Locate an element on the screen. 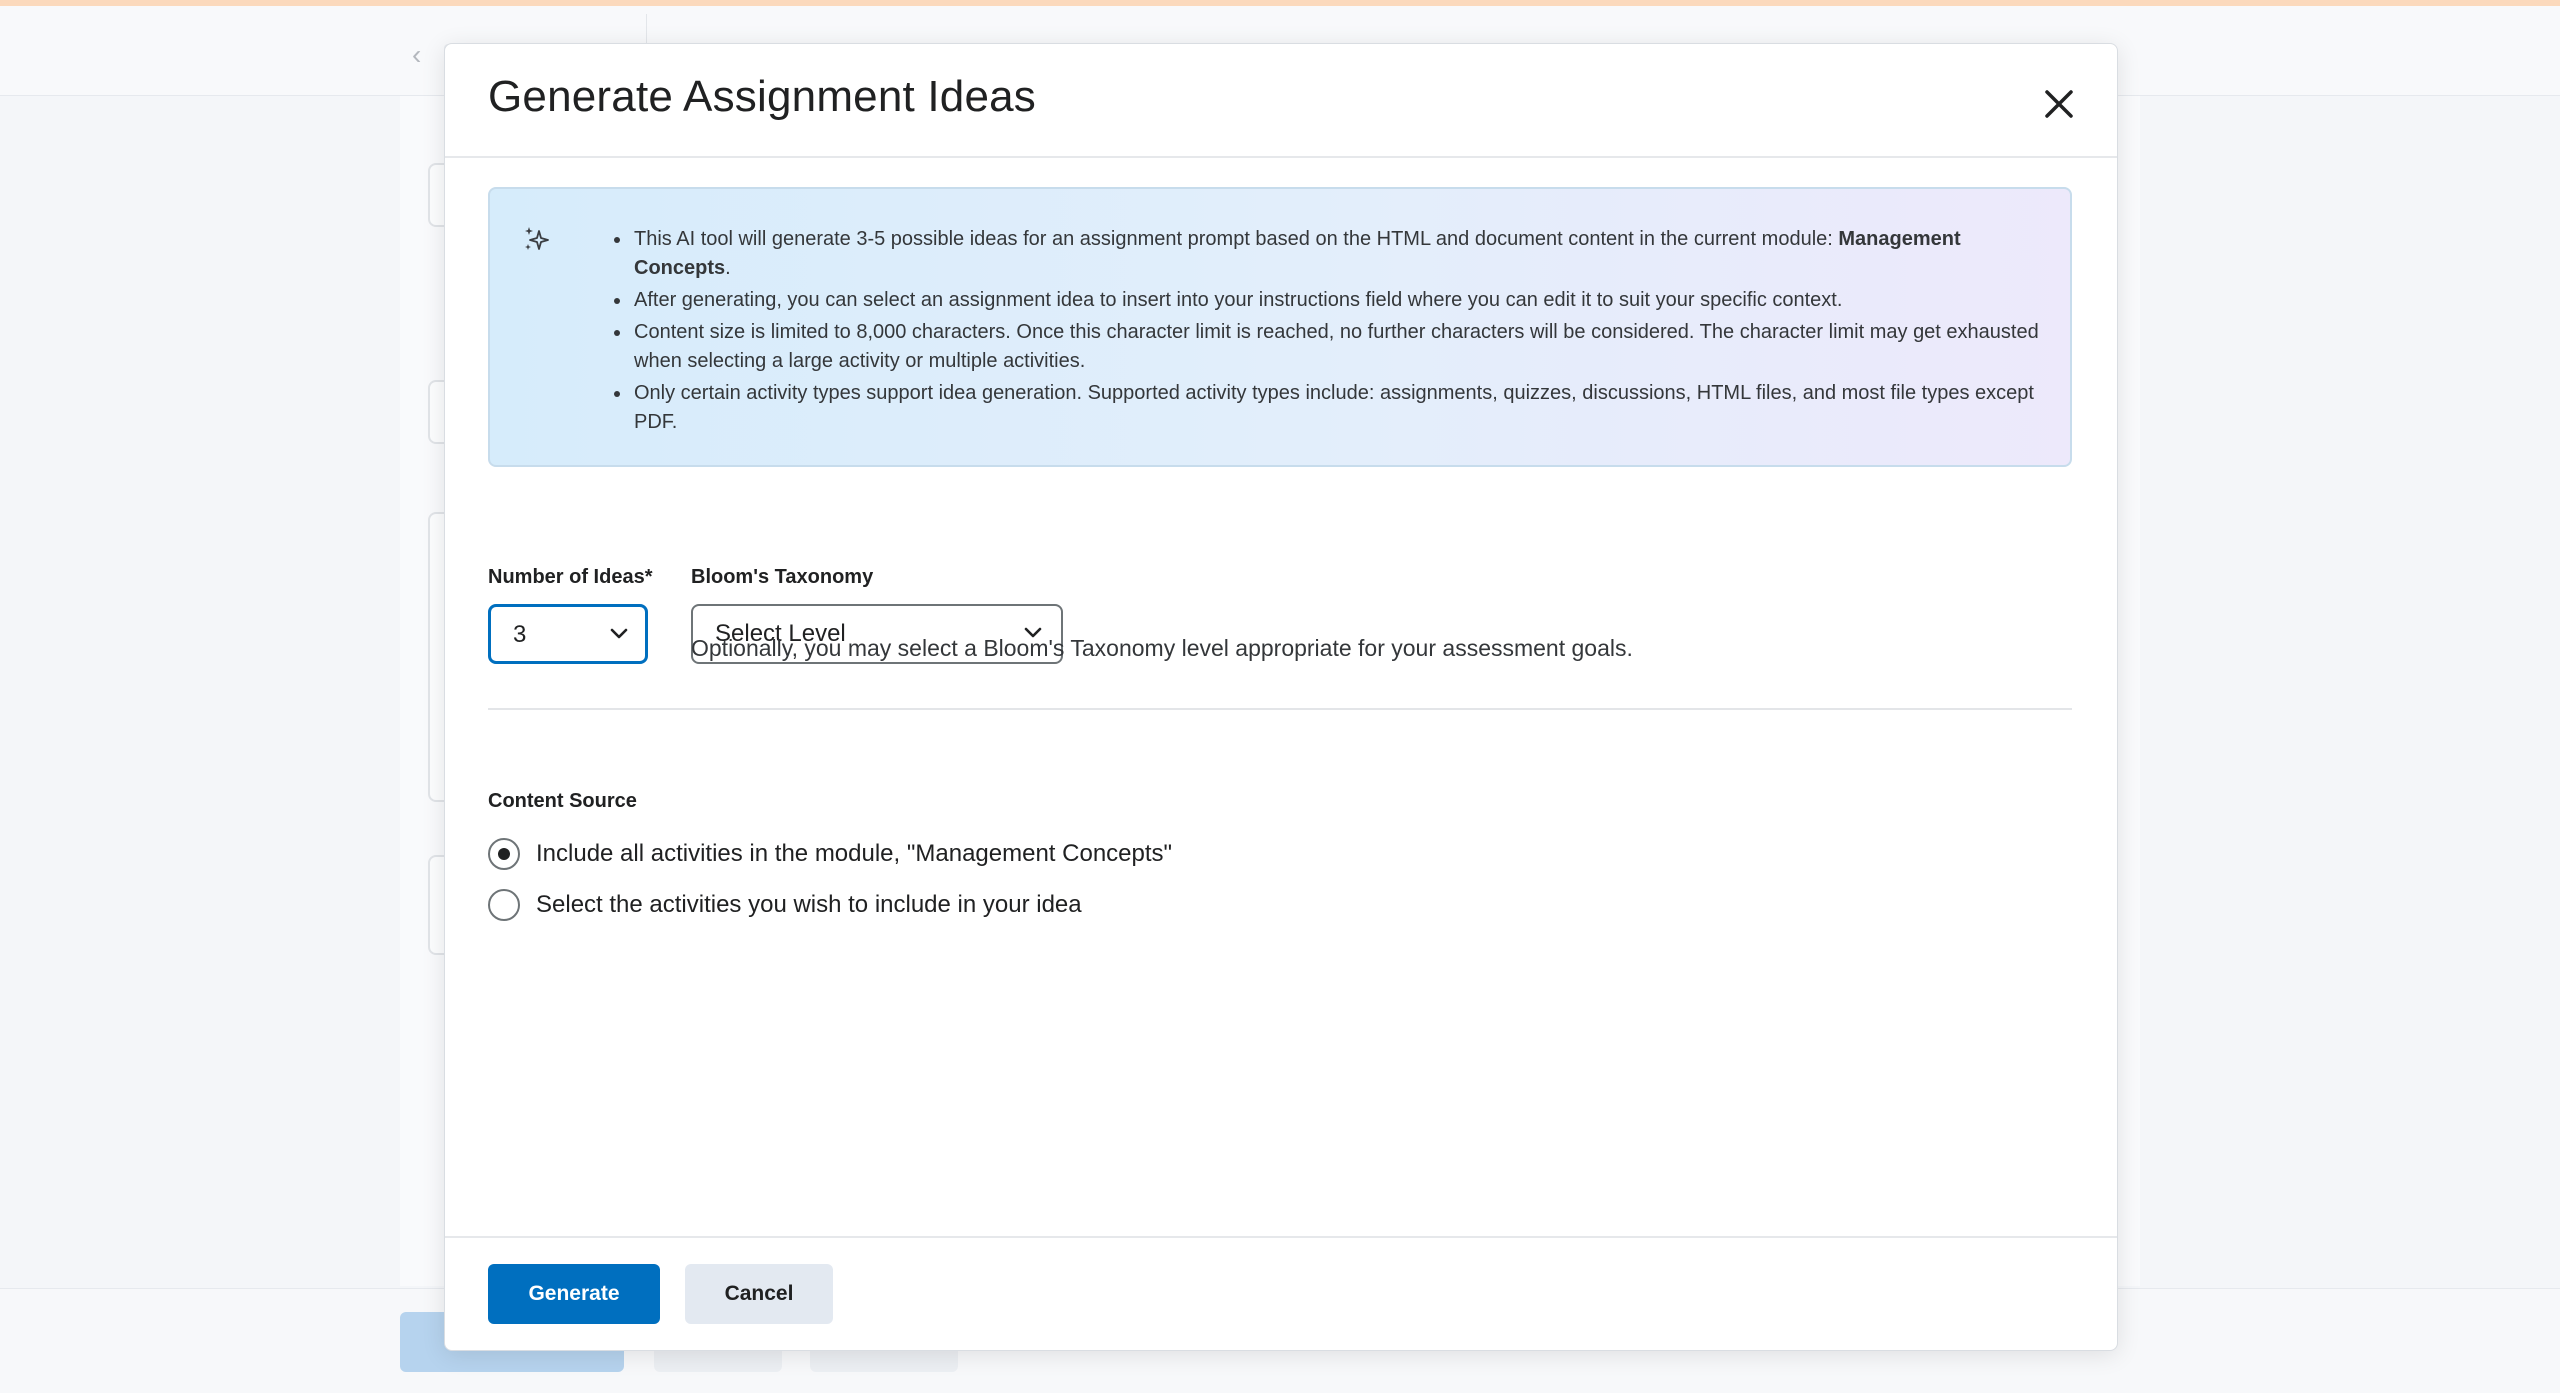 The height and width of the screenshot is (1393, 2560). dialog-title: Generate Assignment Ideas is located at coordinates (762, 96).